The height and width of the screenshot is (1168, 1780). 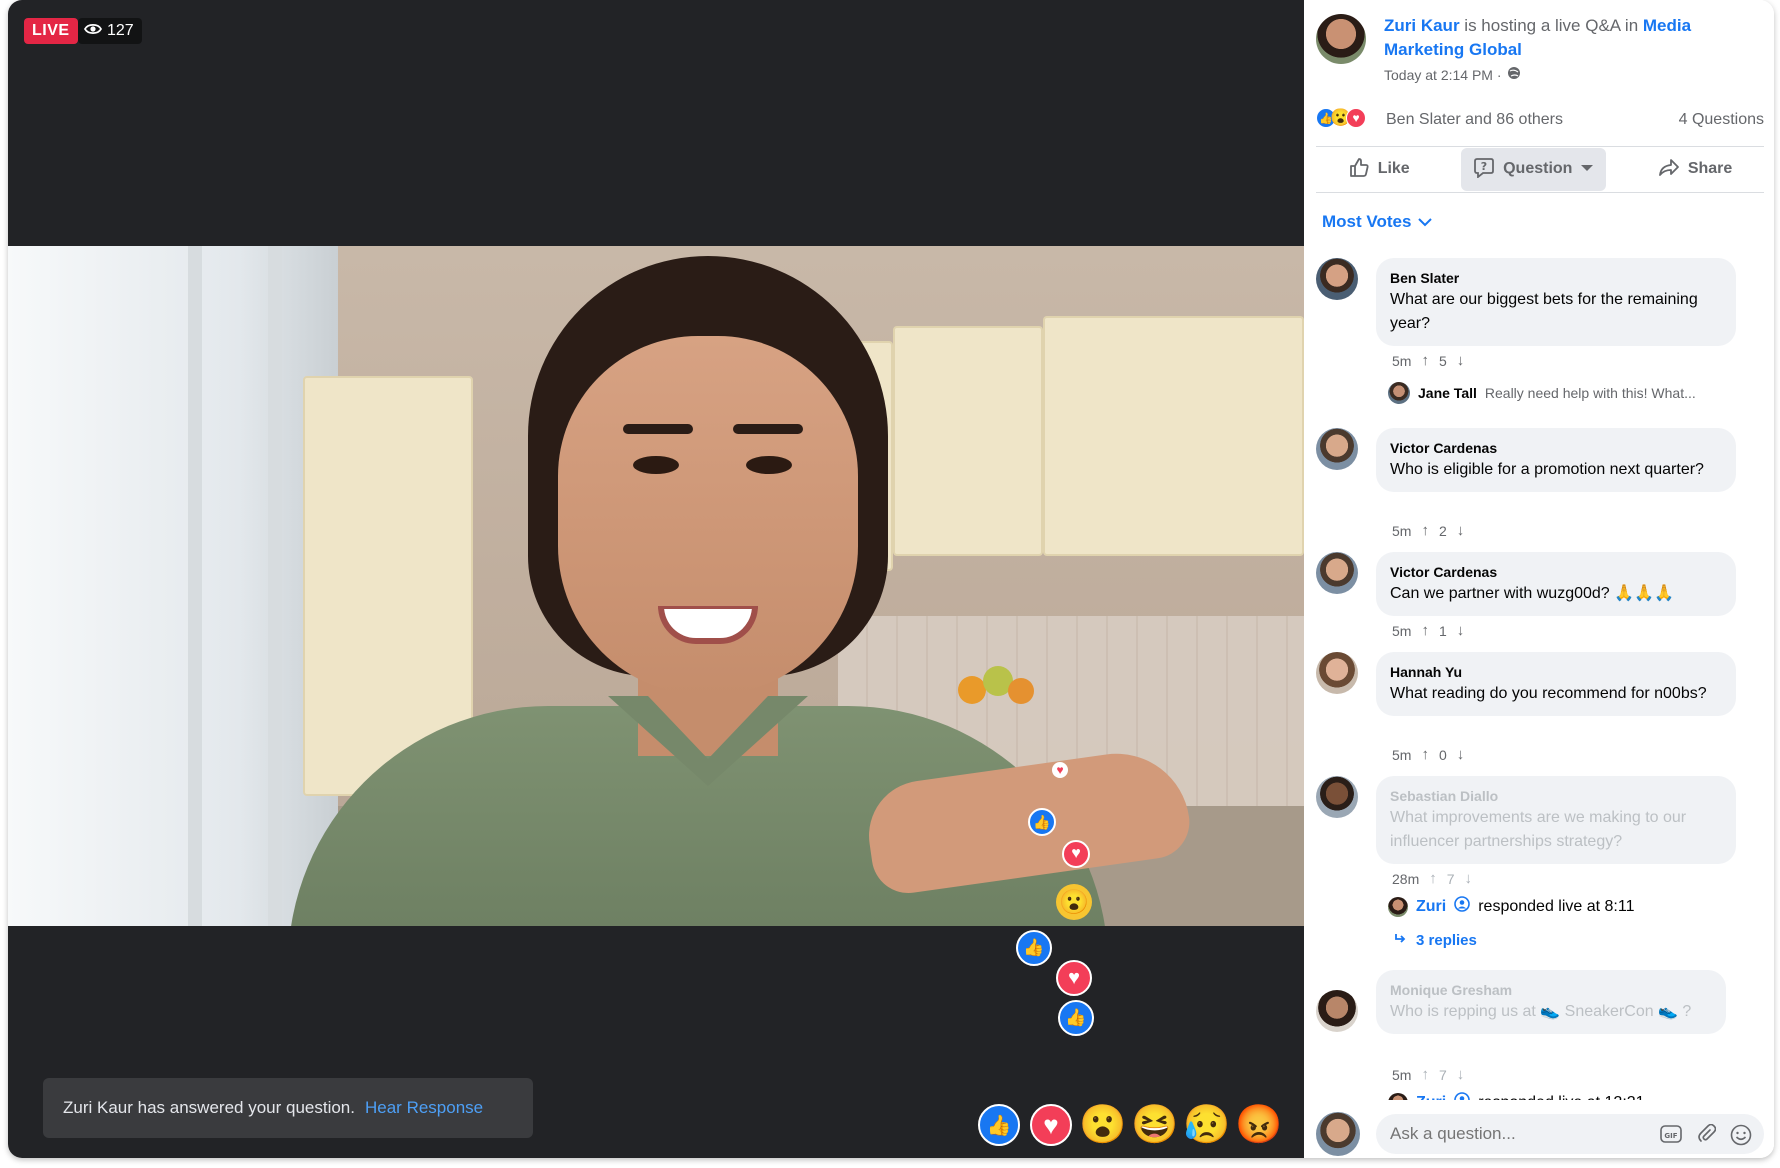 I want to click on eye-icon, so click(x=93, y=31).